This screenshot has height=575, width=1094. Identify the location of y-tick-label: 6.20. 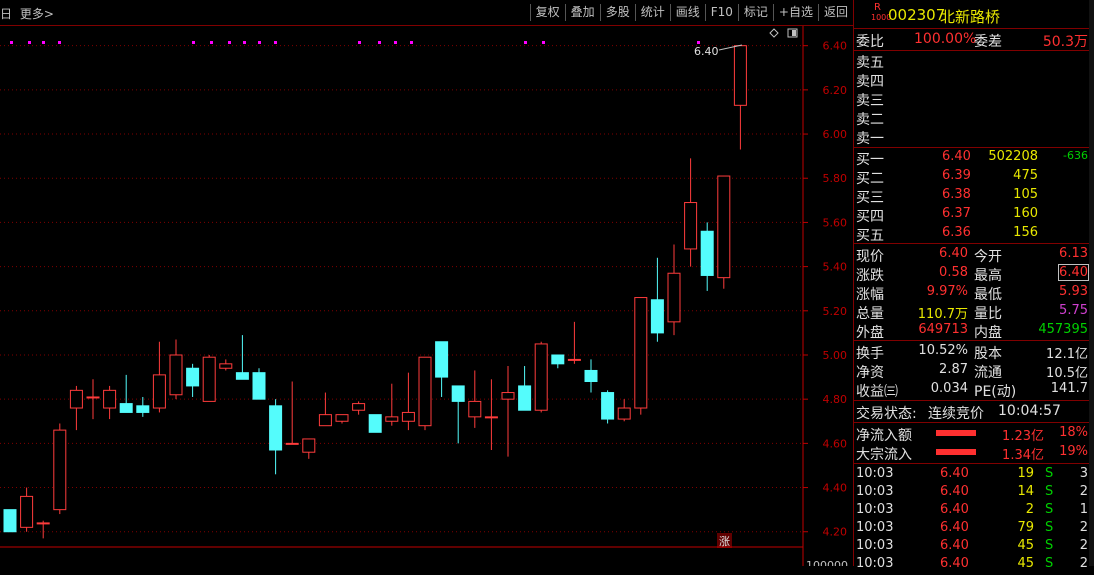
(835, 90).